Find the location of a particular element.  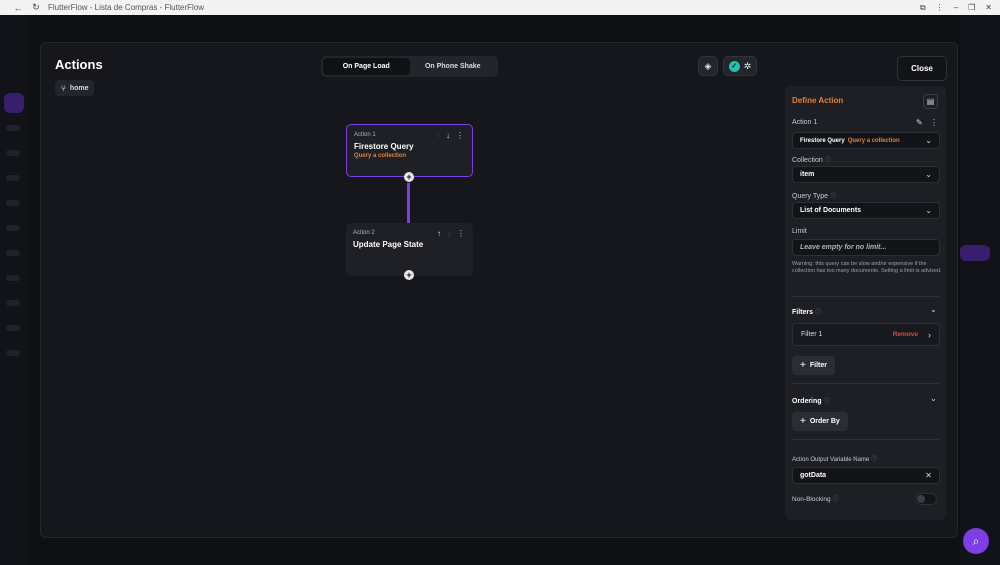

trigger-toggle: On Page Load On Phone Shake is located at coordinates (409, 66).